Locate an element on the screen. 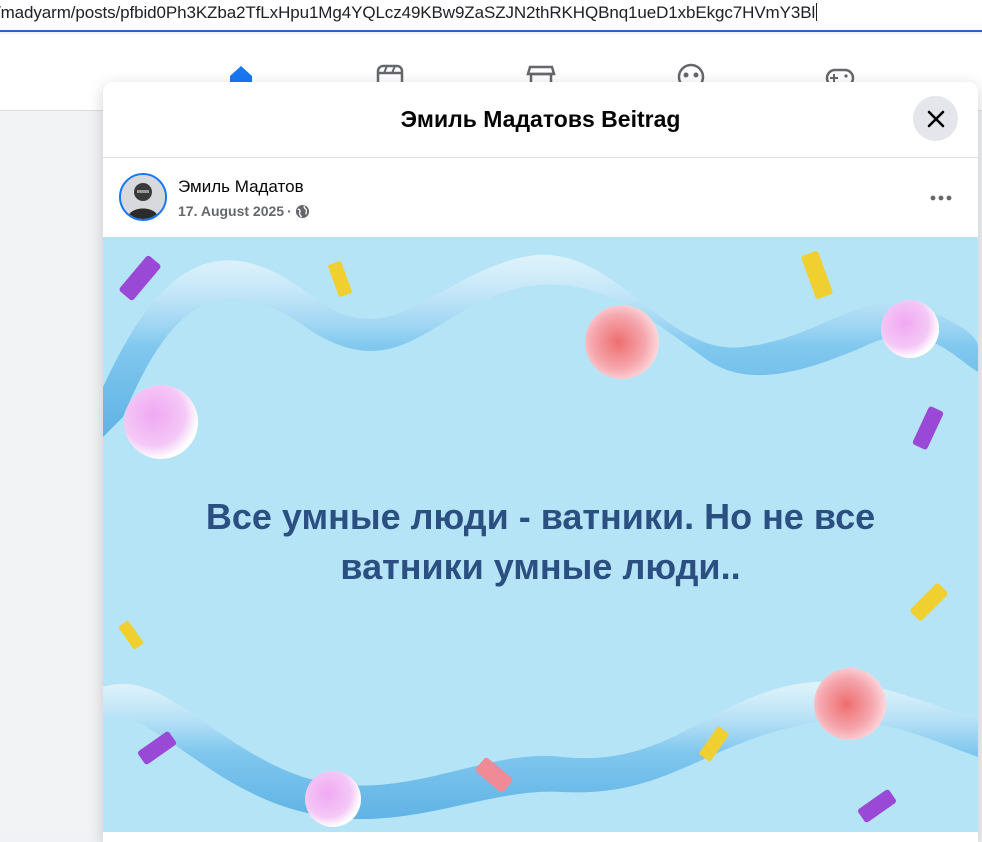 The image size is (982, 842). close-icon is located at coordinates (935, 118).